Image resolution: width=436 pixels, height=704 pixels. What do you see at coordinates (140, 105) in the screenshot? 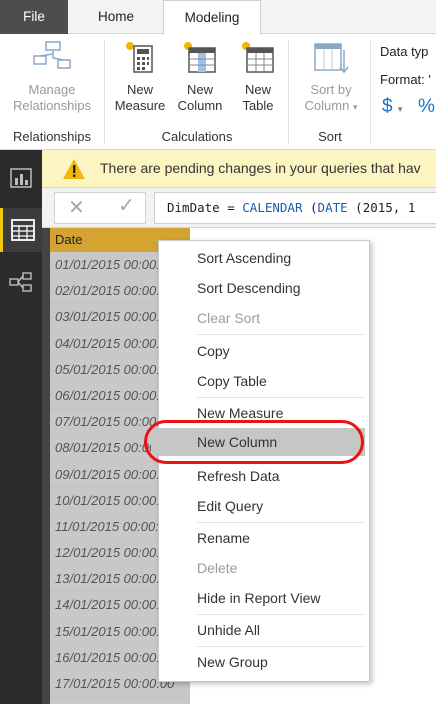
I see `new-measure-label-2: Measure` at bounding box center [140, 105].